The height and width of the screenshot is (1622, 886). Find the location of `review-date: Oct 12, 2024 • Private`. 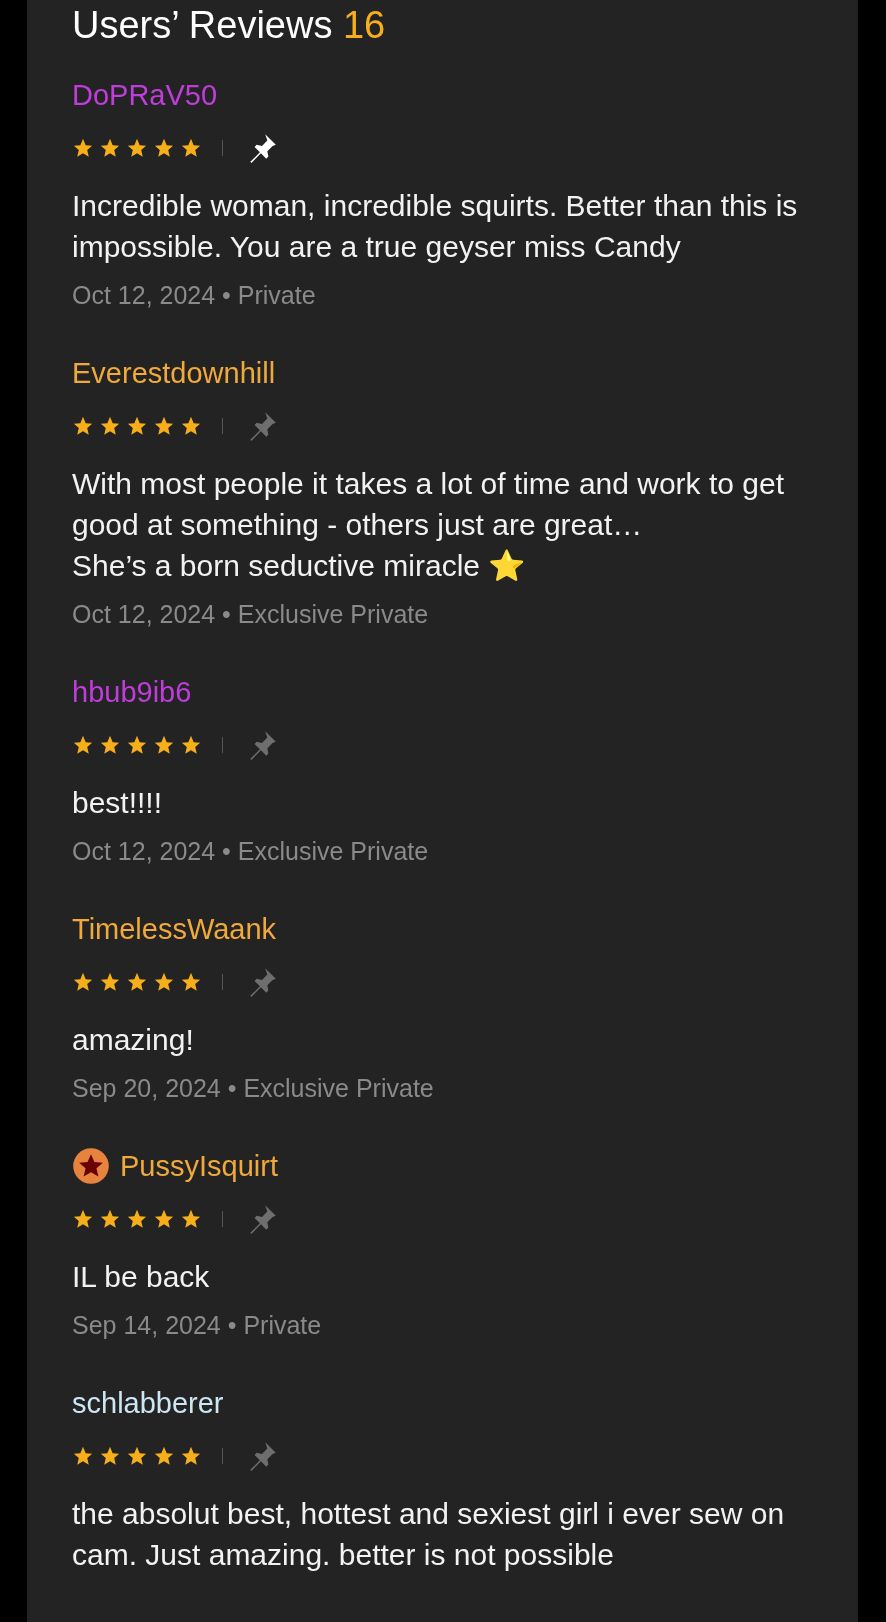

review-date: Oct 12, 2024 • Private is located at coordinates (194, 295).